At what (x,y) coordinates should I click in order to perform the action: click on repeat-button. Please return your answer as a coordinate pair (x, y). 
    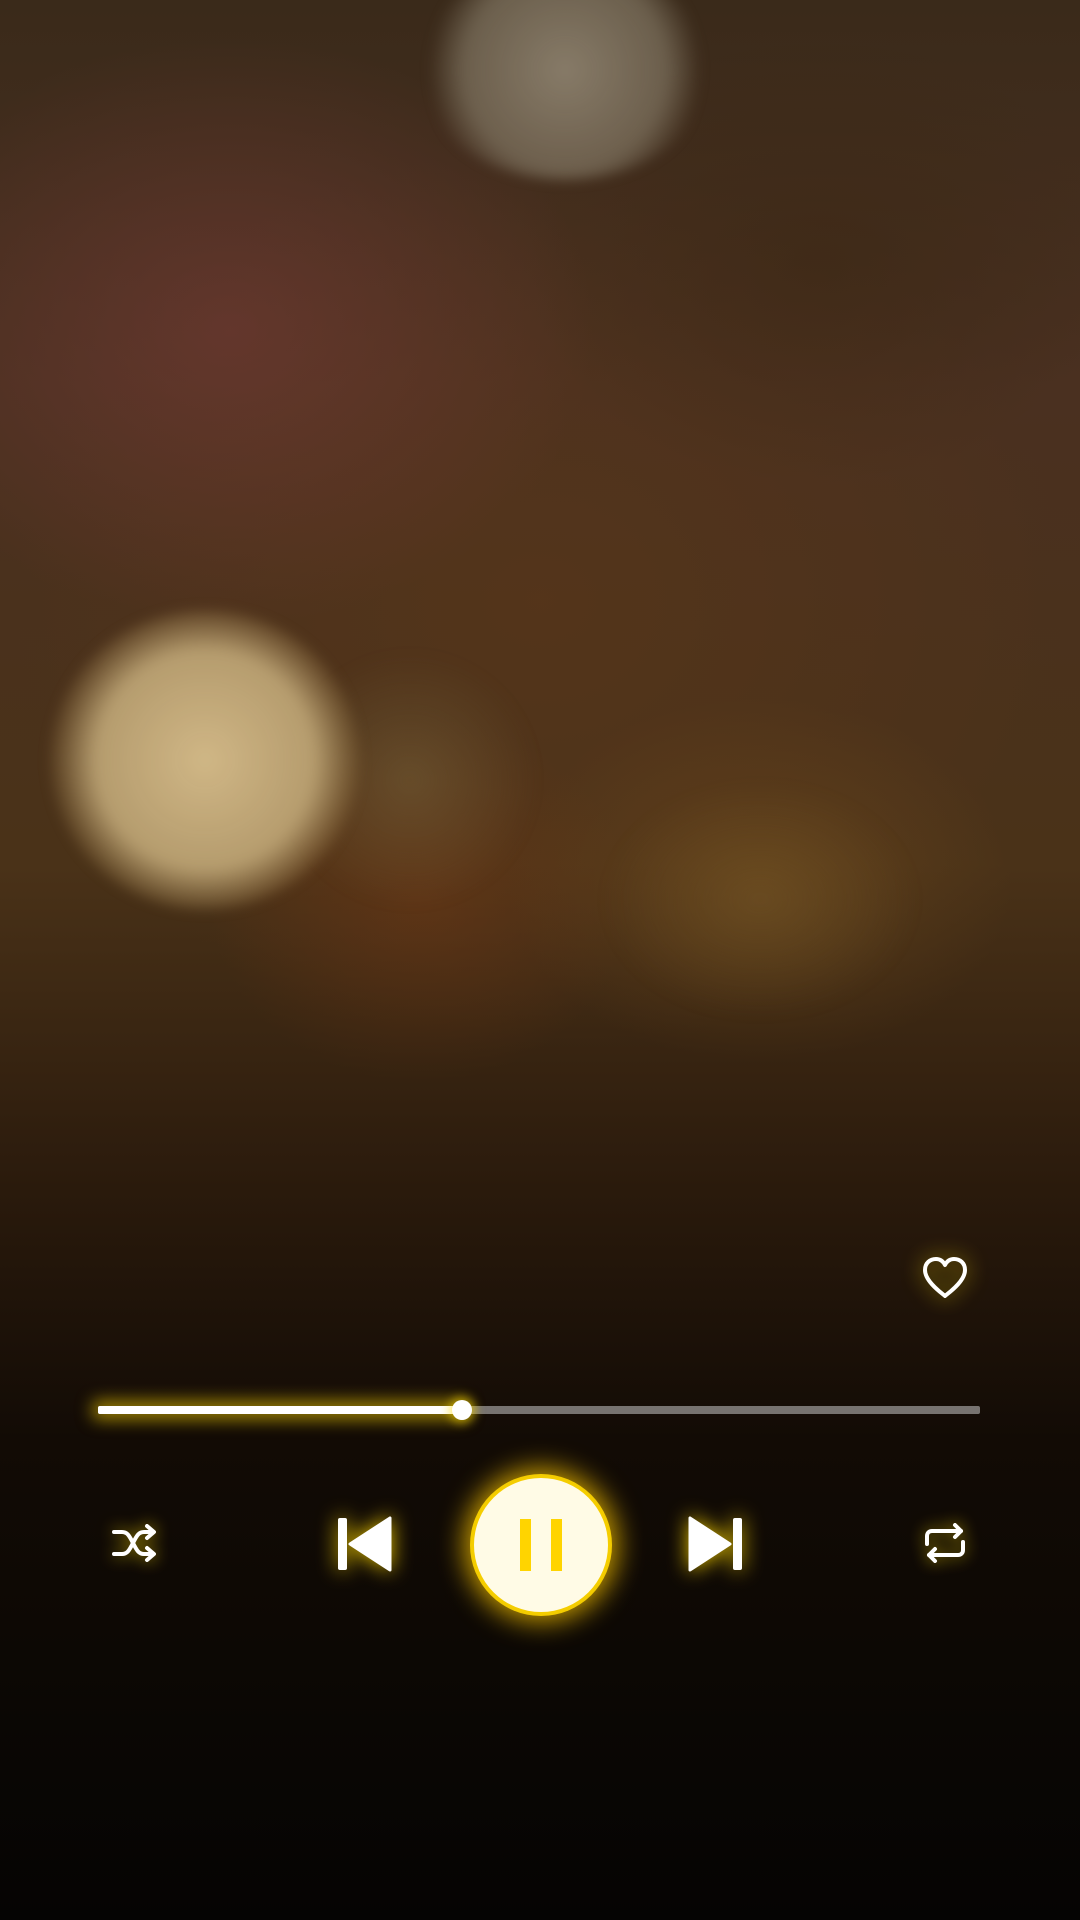
    Looking at the image, I should click on (945, 1543).